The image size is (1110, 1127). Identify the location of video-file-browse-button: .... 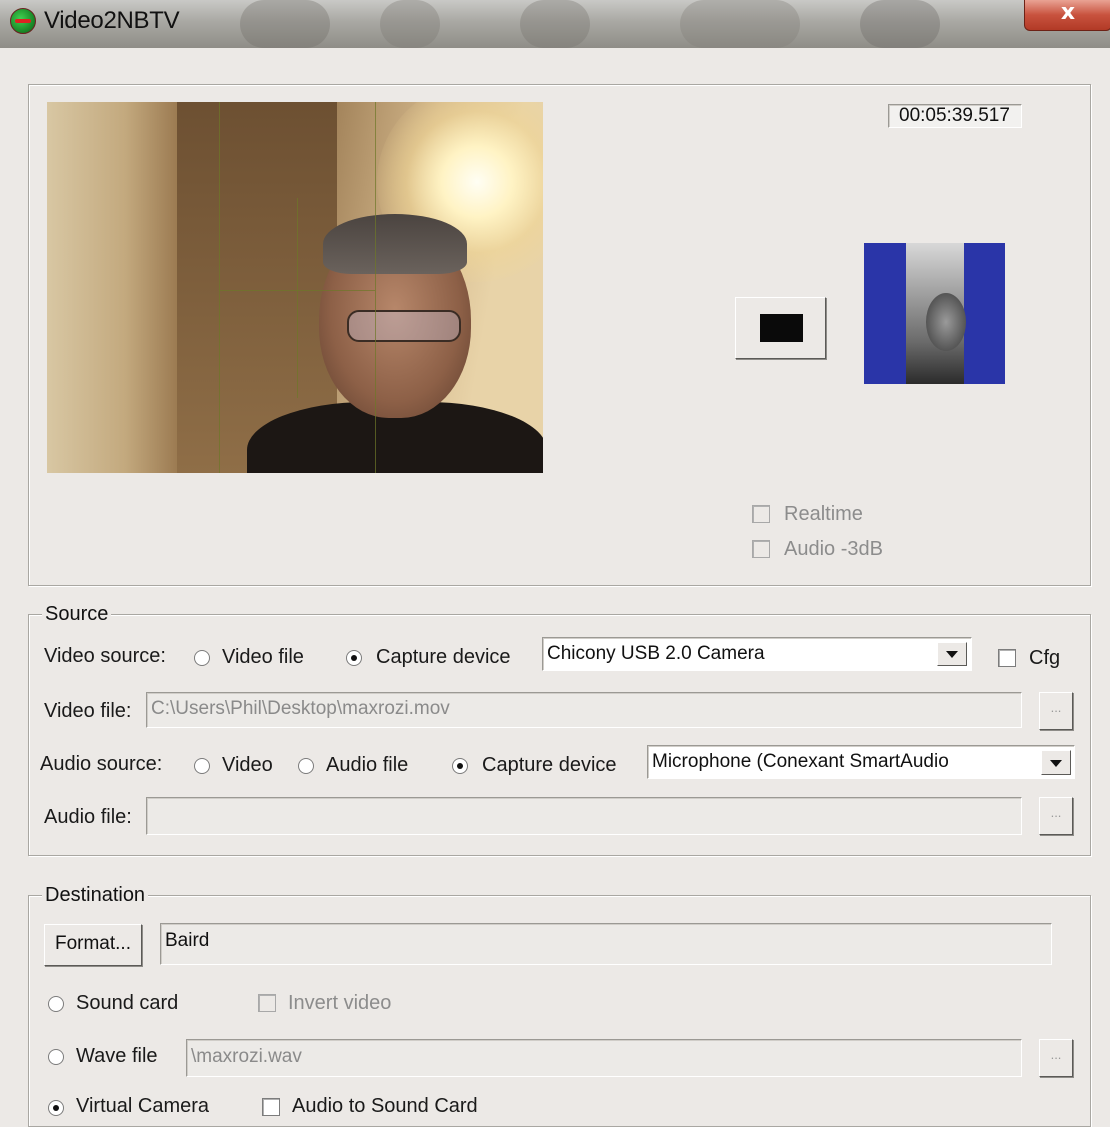
(1056, 711).